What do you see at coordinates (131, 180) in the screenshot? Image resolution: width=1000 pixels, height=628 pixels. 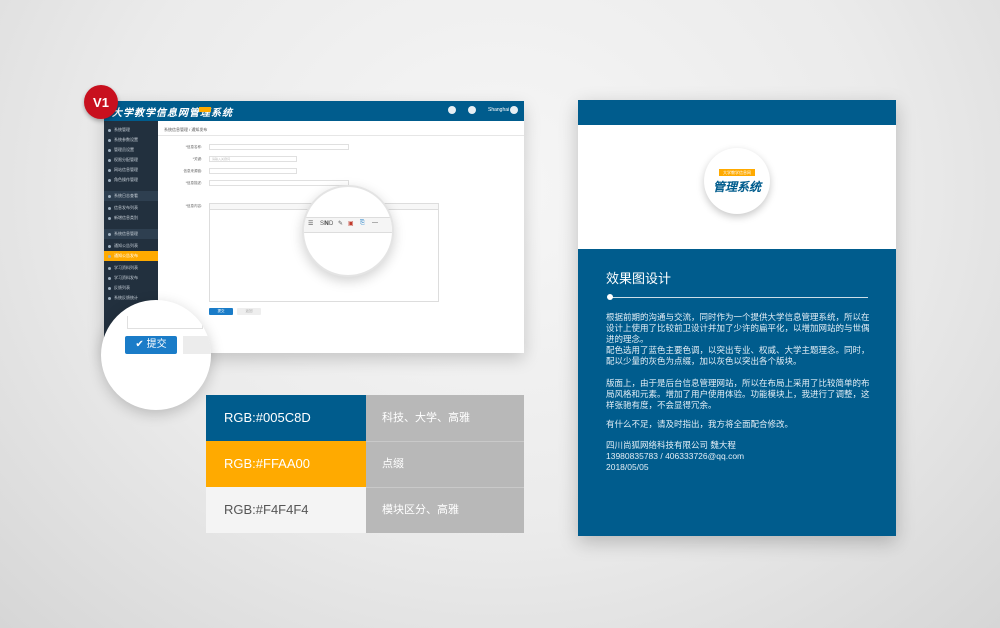 I see `sidebar-item: 角色操作管理` at bounding box center [131, 180].